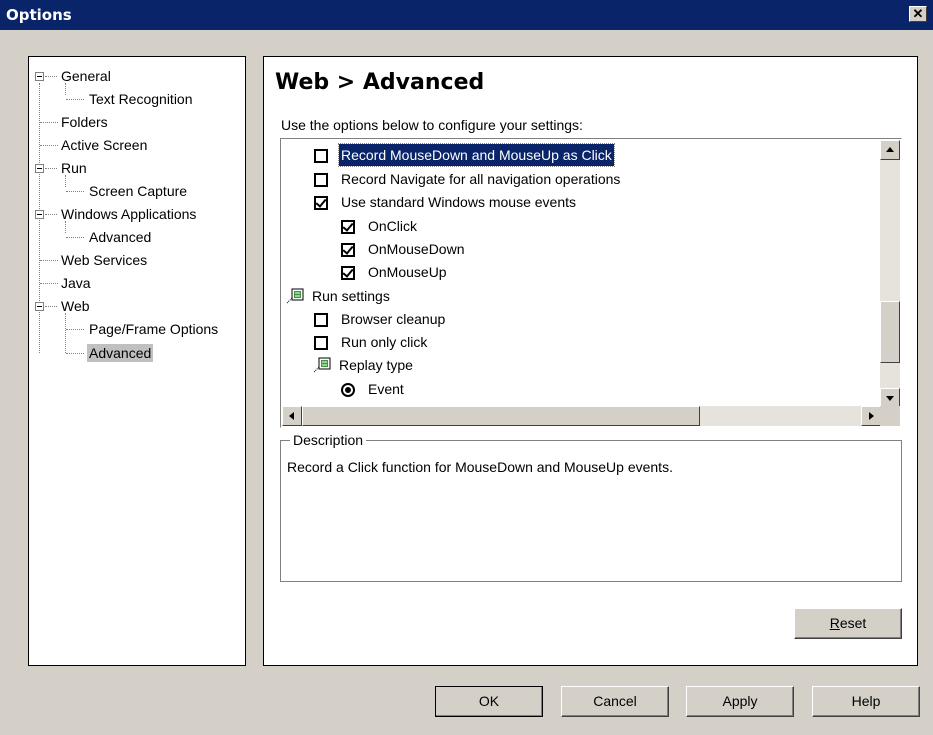 This screenshot has height=735, width=933. What do you see at coordinates (890, 332) in the screenshot?
I see `scroll-thumb` at bounding box center [890, 332].